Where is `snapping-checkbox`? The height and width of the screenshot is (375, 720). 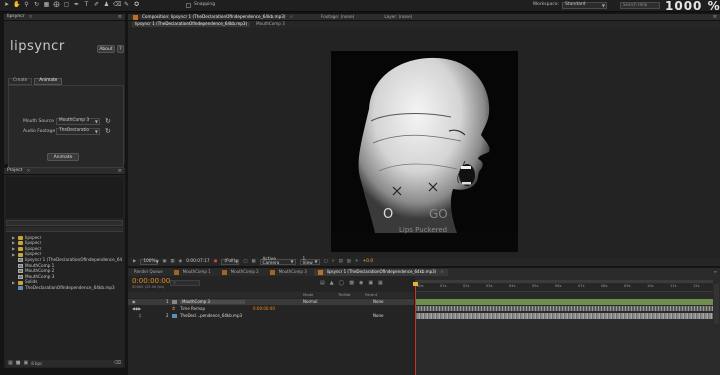
snapping-checkbox is located at coordinates (188, 5).